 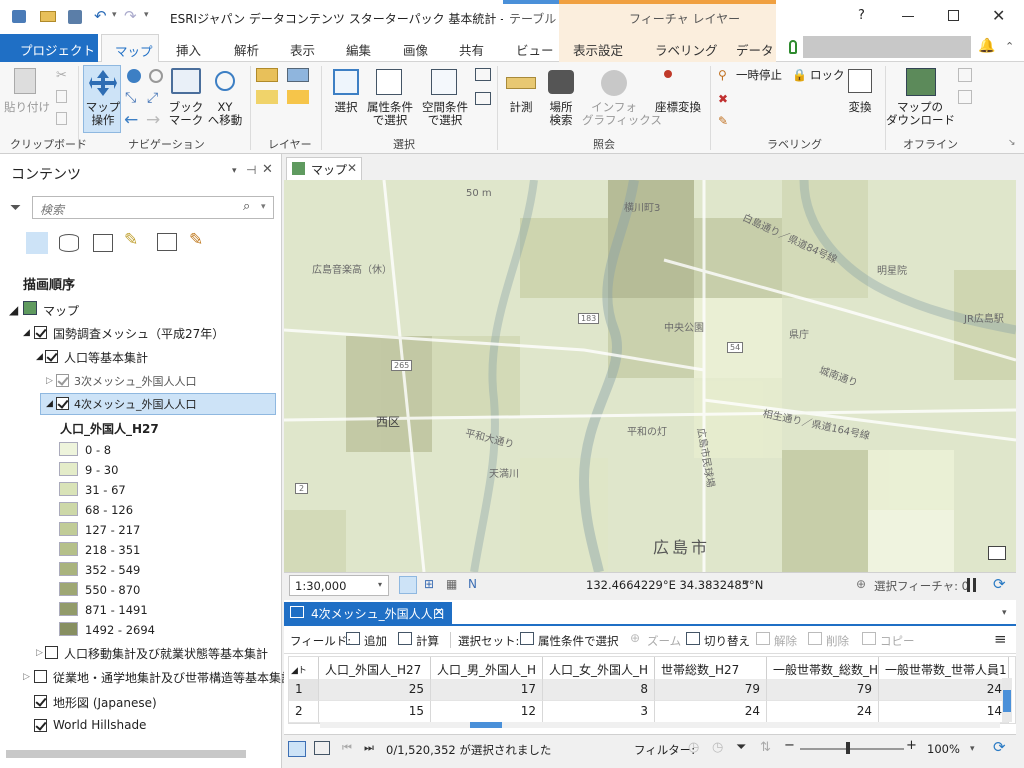 I want to click on tab-labeling: ラベリング, so click(x=686, y=49).